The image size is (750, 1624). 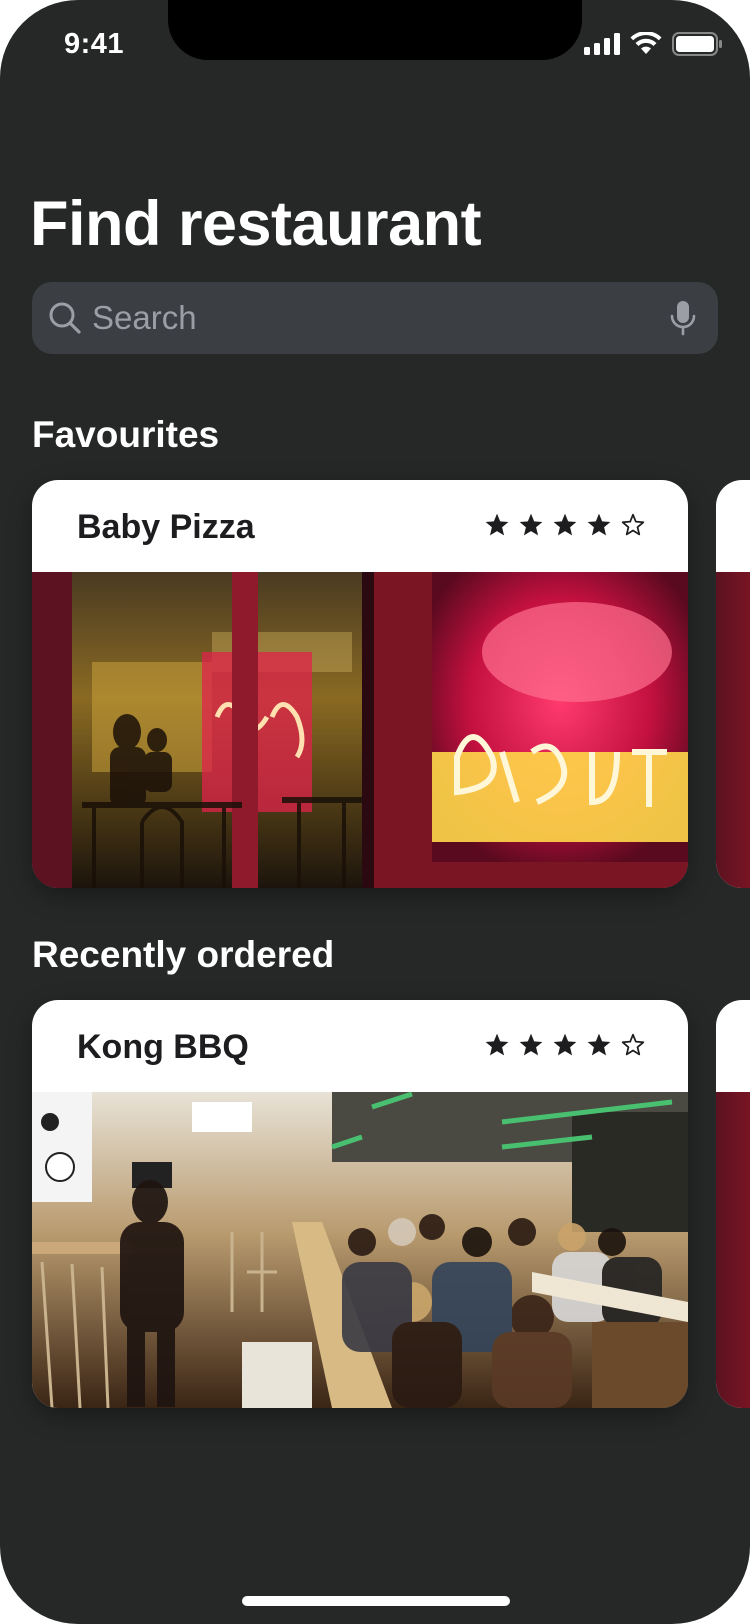 I want to click on restaurant-name: Baby Pizza, so click(x=166, y=527).